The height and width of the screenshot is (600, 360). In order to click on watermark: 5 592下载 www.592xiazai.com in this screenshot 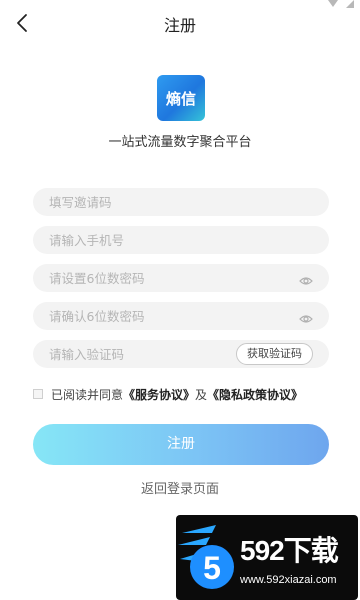, I will do `click(267, 557)`.